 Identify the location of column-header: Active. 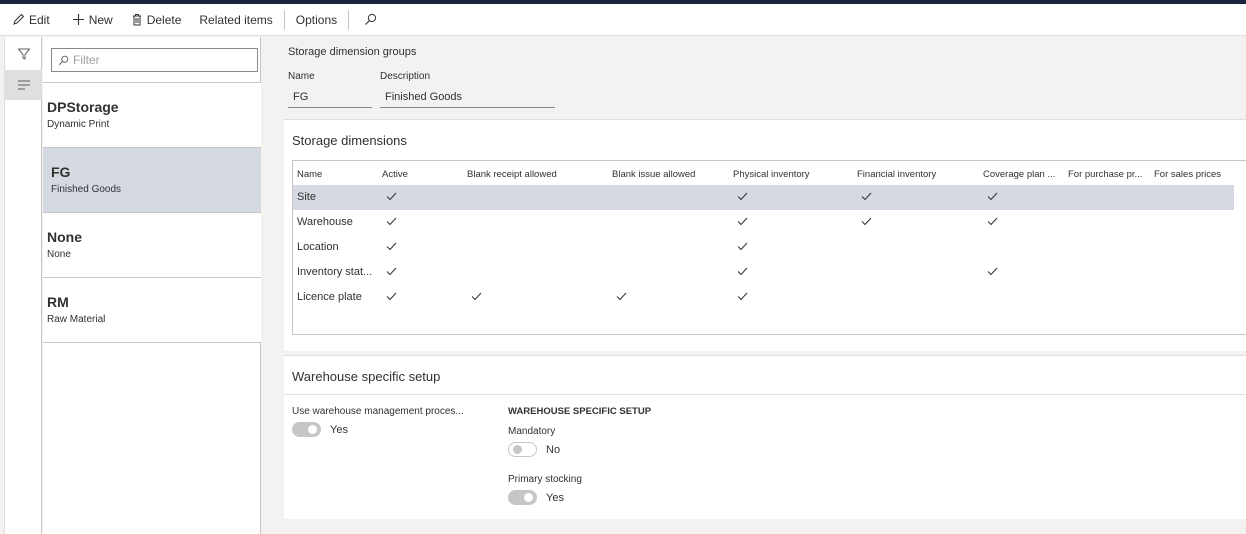
(423, 173).